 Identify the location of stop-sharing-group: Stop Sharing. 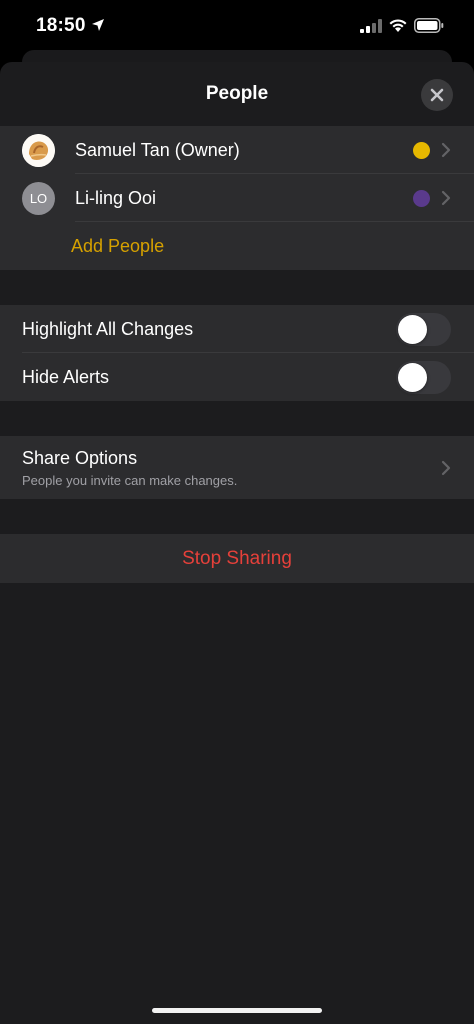
(237, 558).